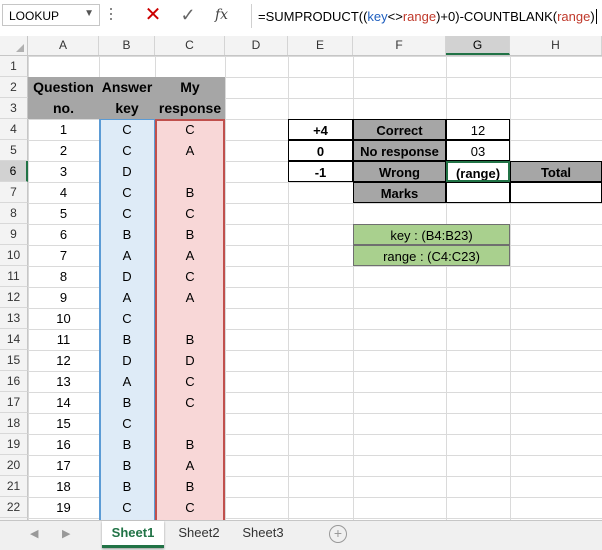 Image resolution: width=602 pixels, height=550 pixels. What do you see at coordinates (89, 13) in the screenshot?
I see `chevron-down-icon: ▼` at bounding box center [89, 13].